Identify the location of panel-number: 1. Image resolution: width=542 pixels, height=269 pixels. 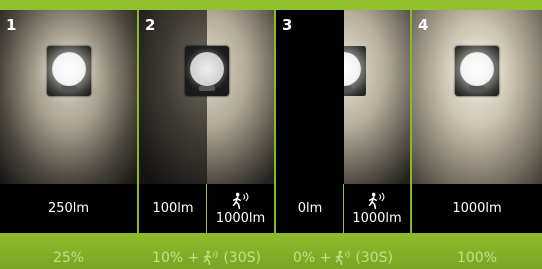
(11, 25).